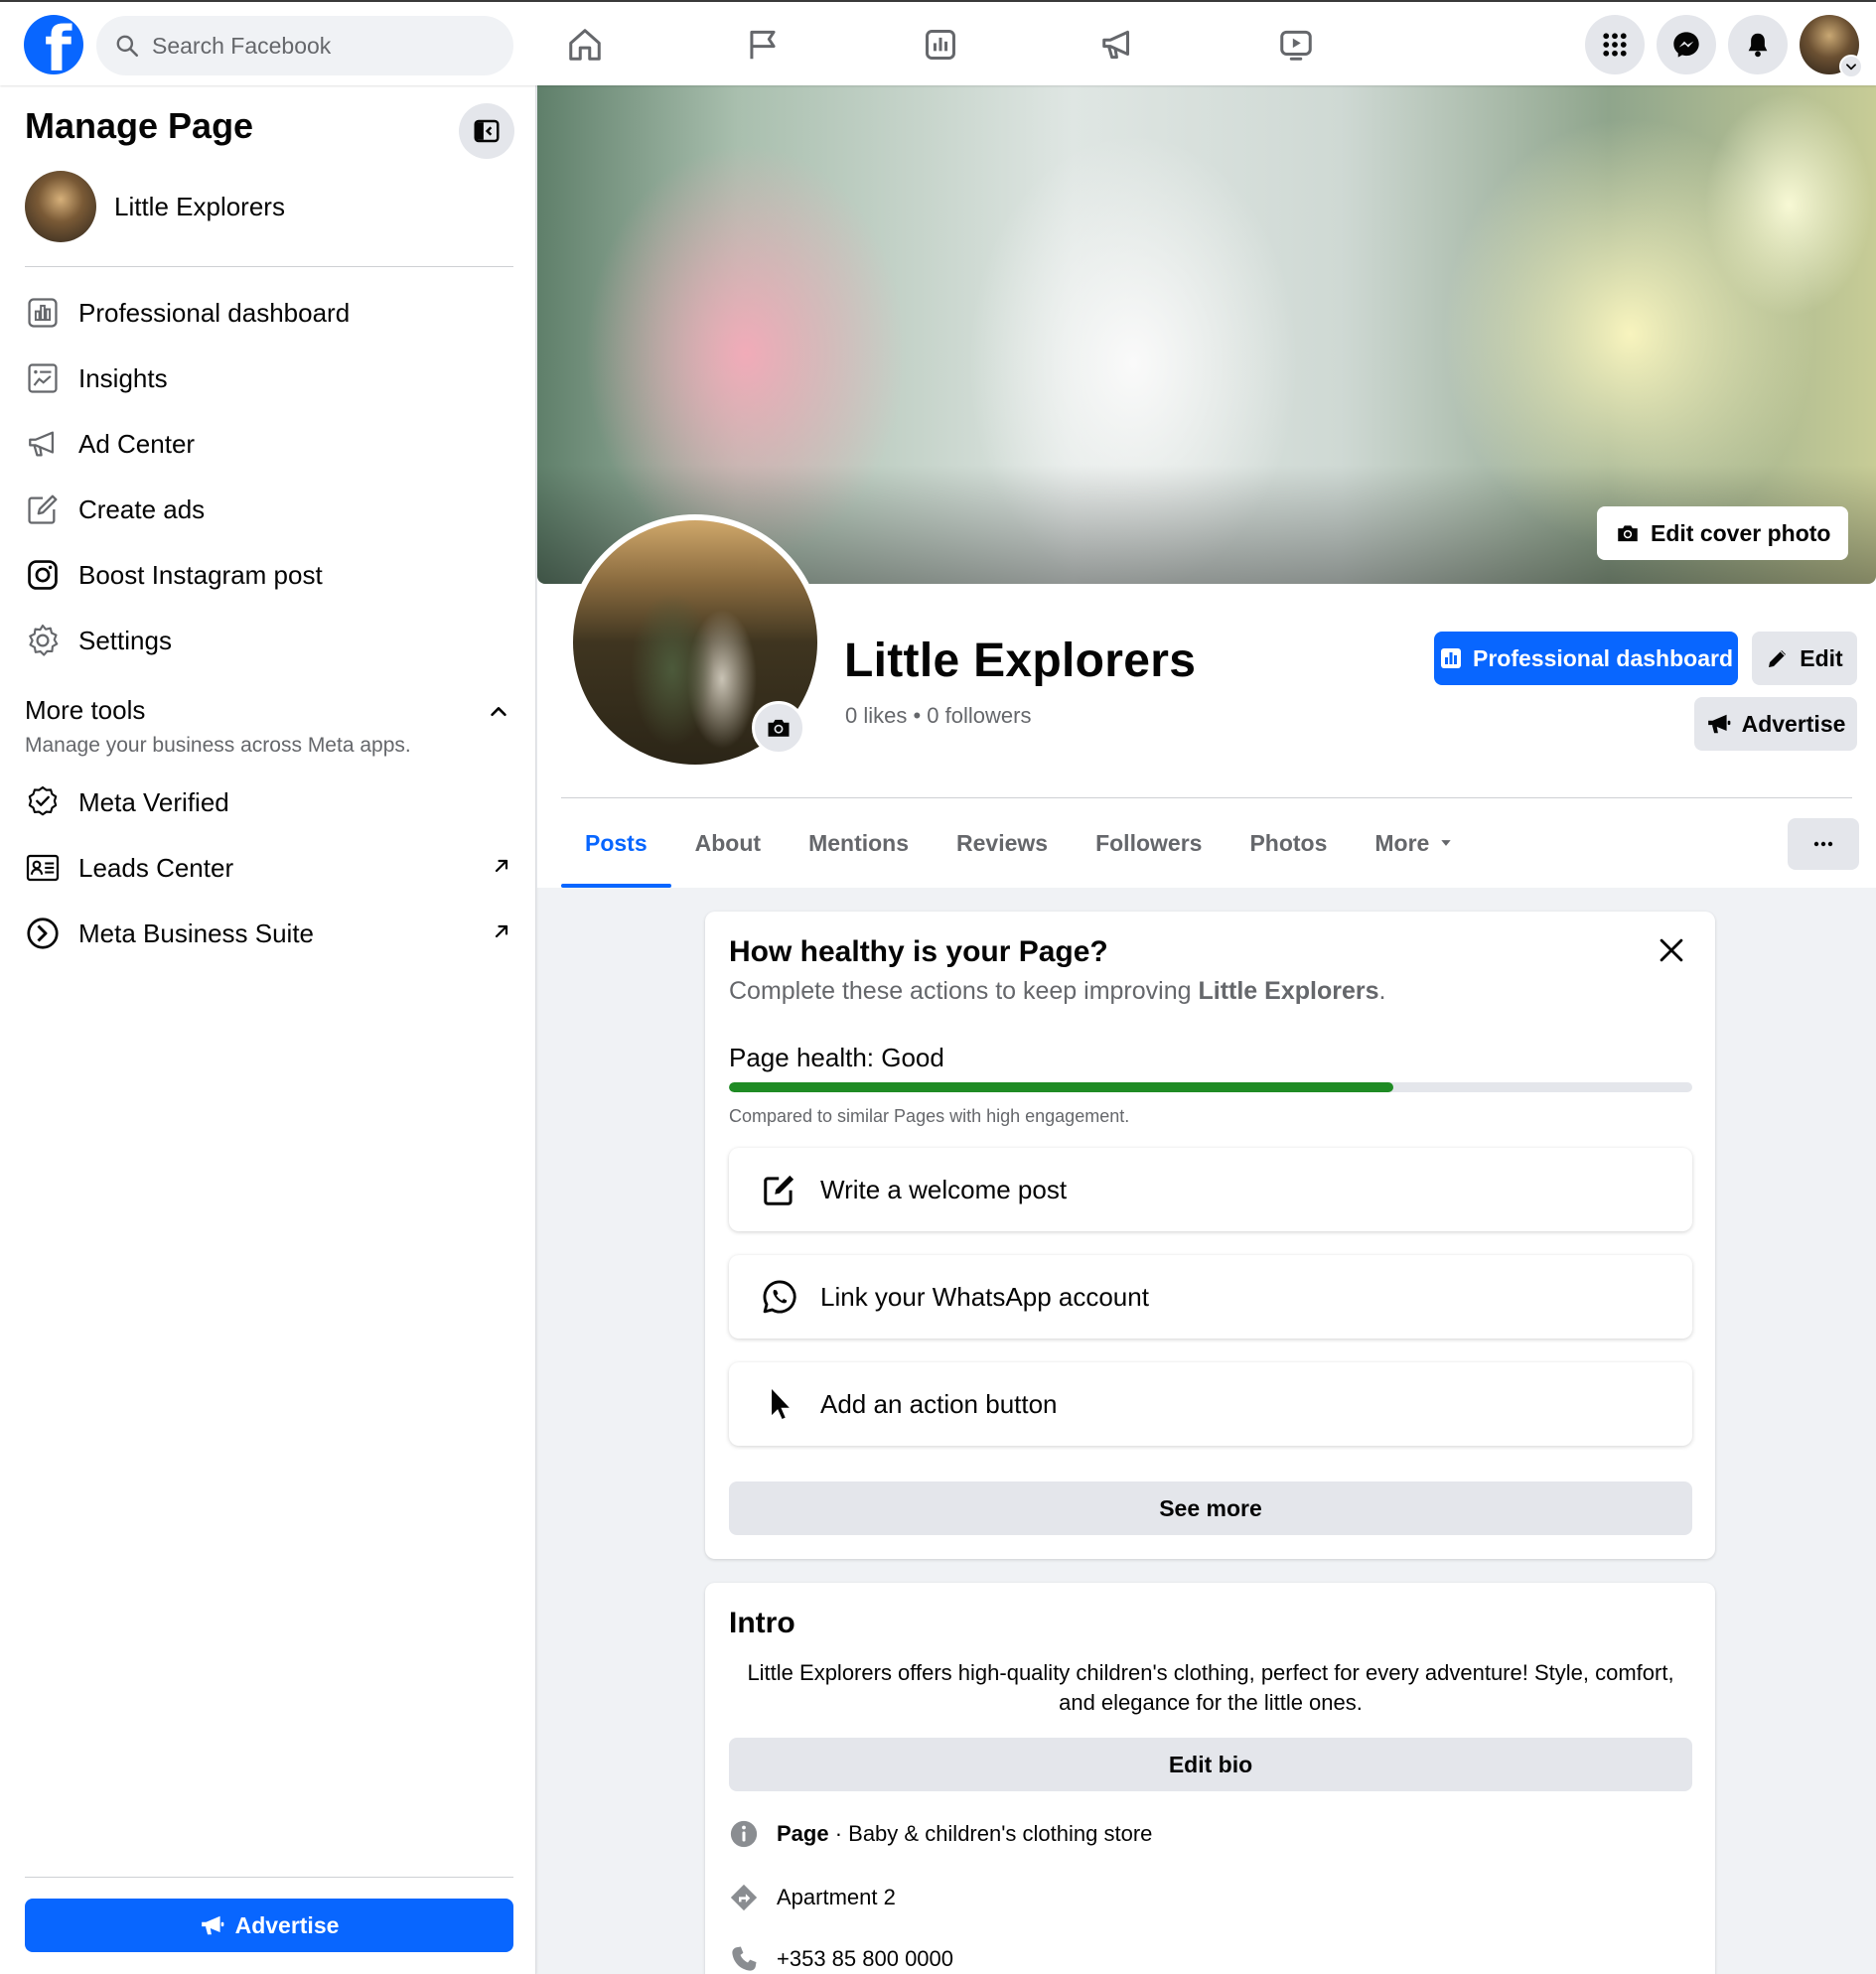  I want to click on sidebar-item-label: Settings, so click(125, 640).